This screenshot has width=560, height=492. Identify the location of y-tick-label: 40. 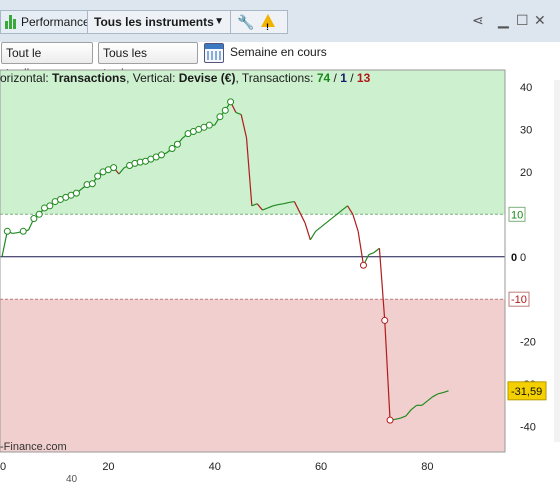
(526, 88).